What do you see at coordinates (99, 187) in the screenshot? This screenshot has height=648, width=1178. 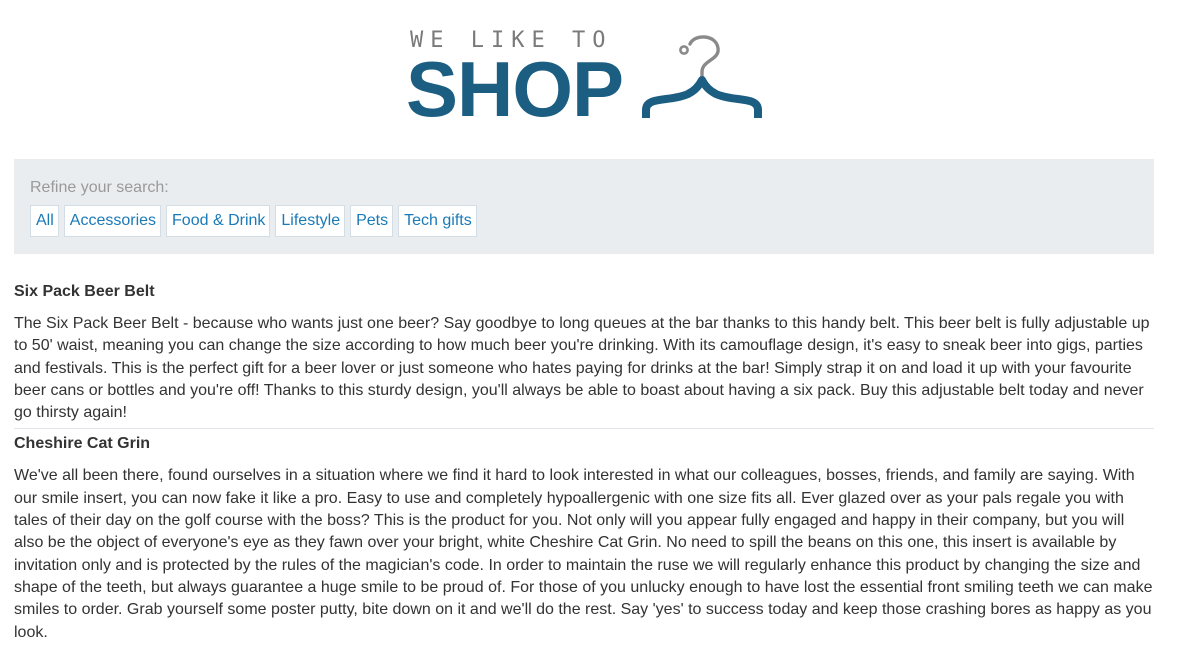 I see `filter-title: Refine your search:` at bounding box center [99, 187].